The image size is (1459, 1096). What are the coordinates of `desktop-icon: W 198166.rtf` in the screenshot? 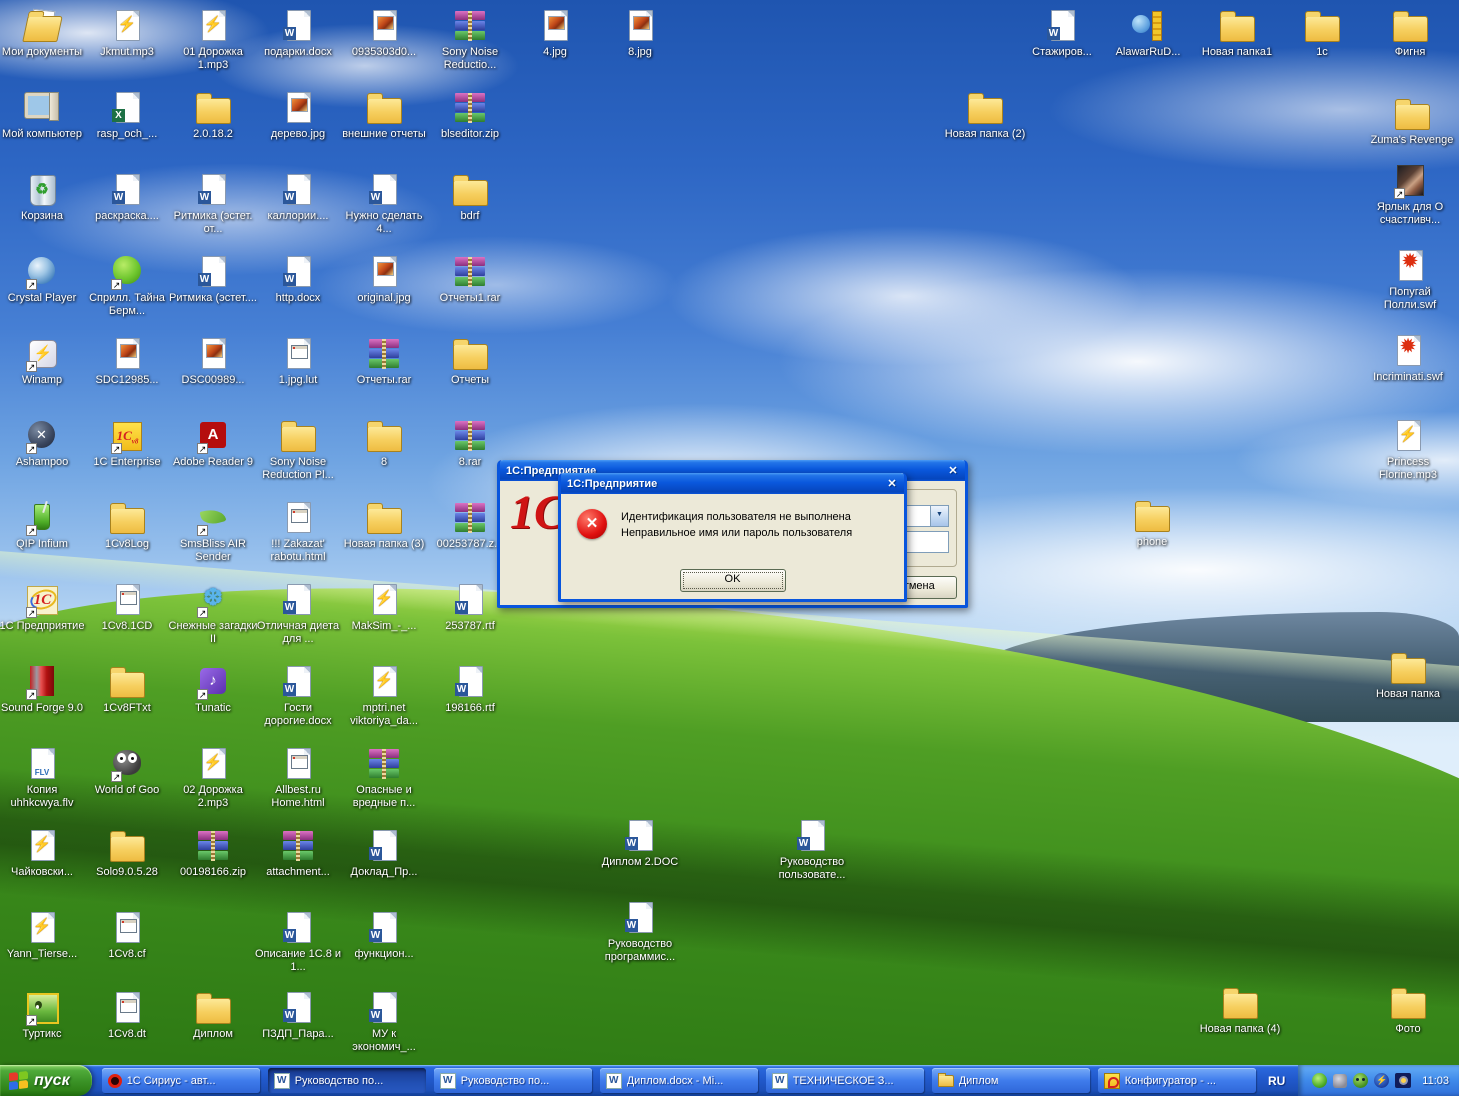 It's located at (470, 689).